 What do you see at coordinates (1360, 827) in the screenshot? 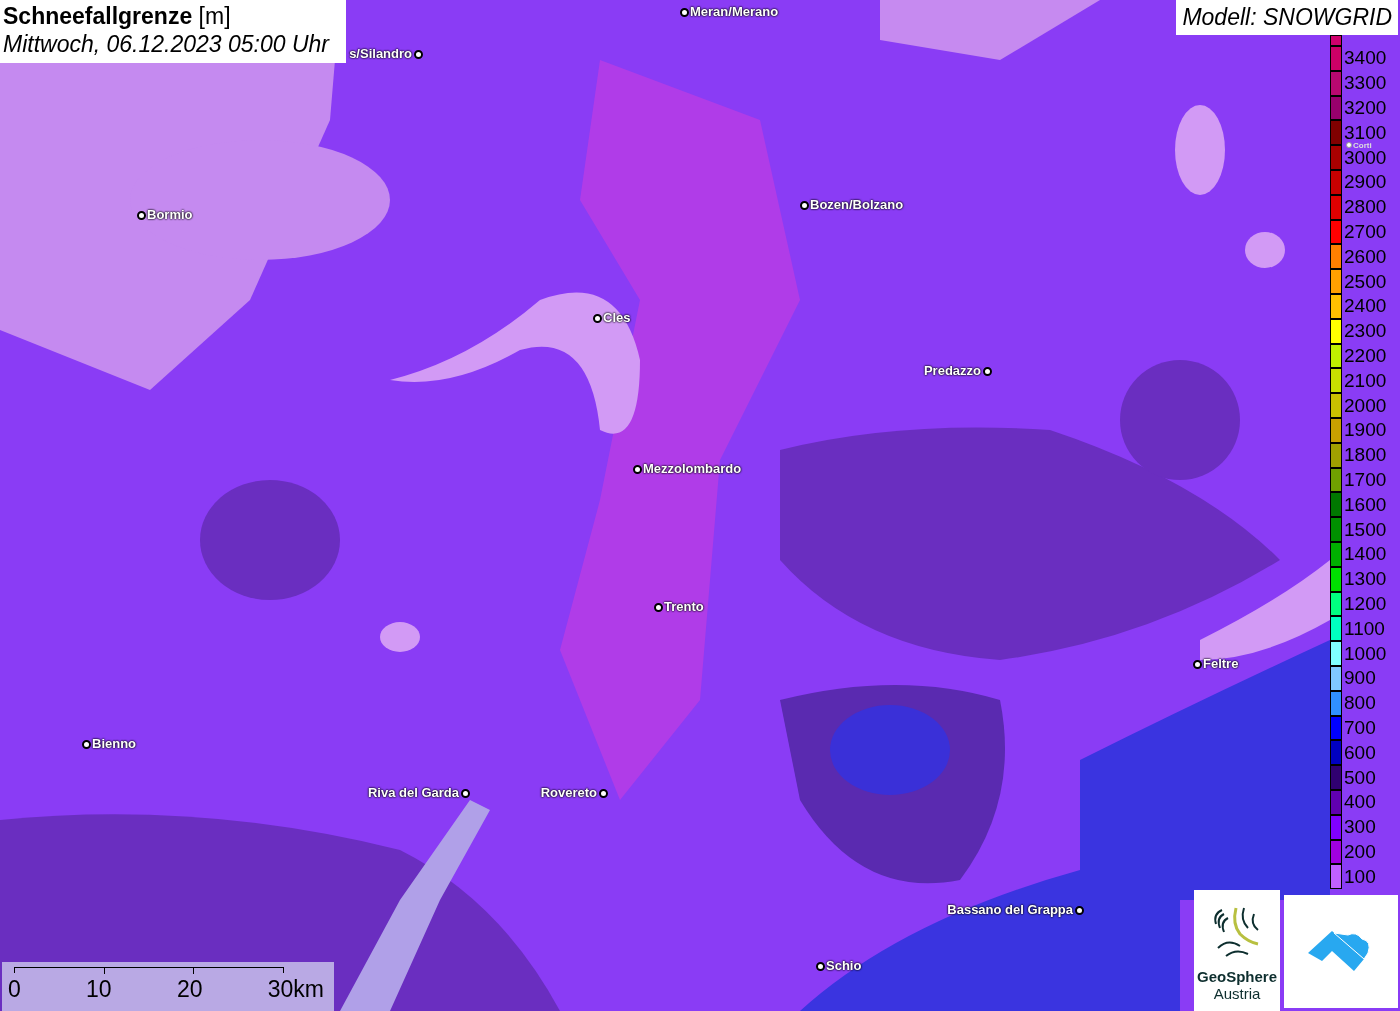
I see `legend-label: 300` at bounding box center [1360, 827].